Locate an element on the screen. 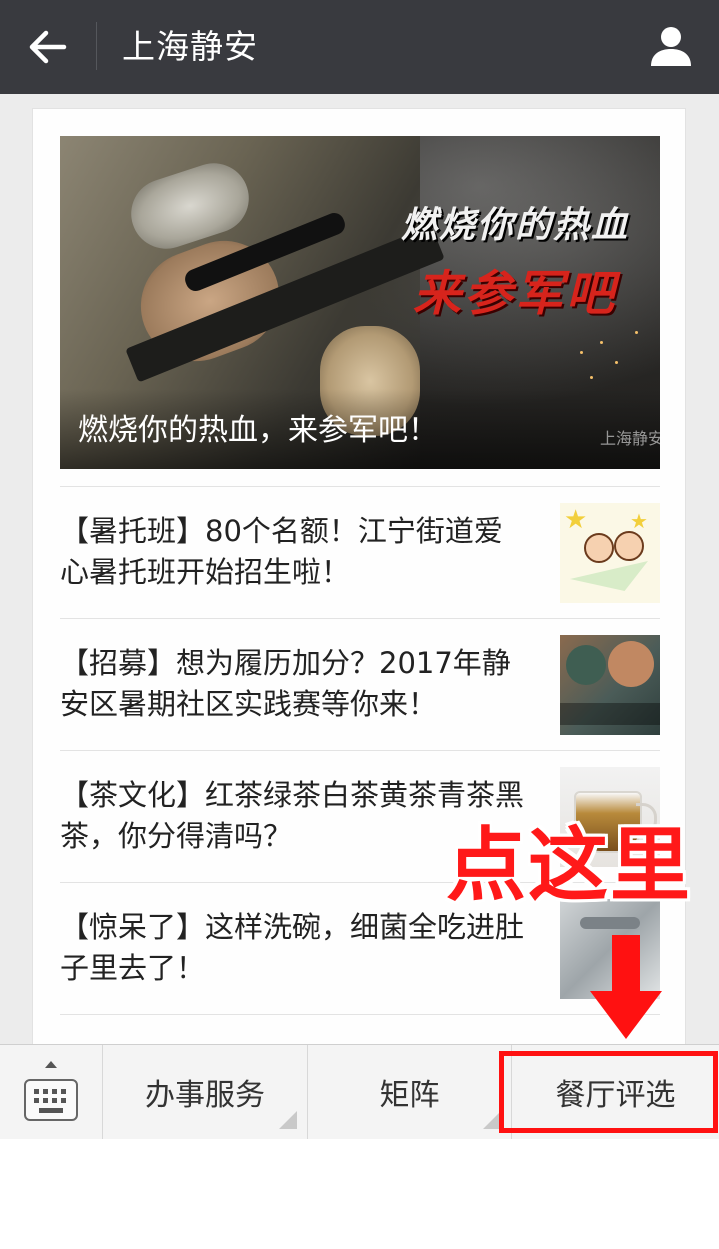 This screenshot has width=719, height=1249. menu-item-label: 矩阵 is located at coordinates (409, 1095).